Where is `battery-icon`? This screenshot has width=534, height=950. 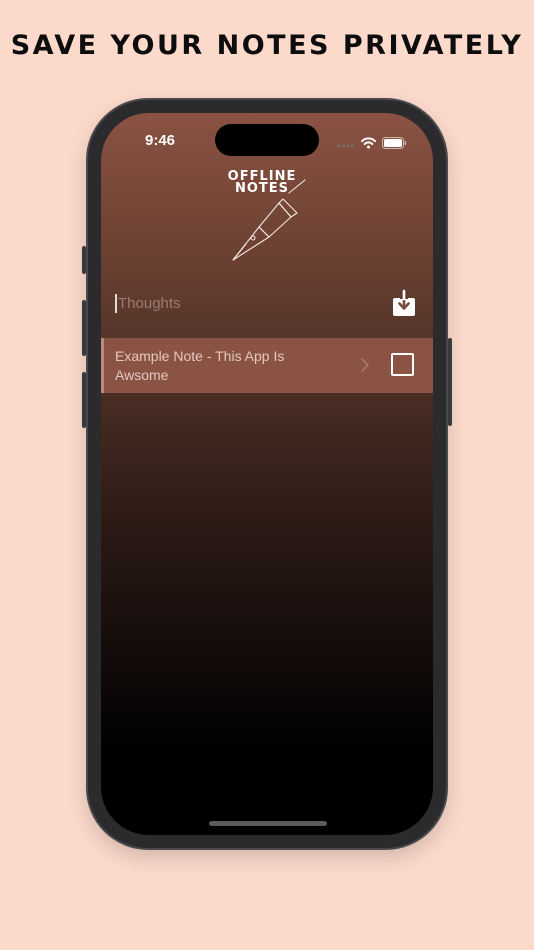 battery-icon is located at coordinates (394, 143).